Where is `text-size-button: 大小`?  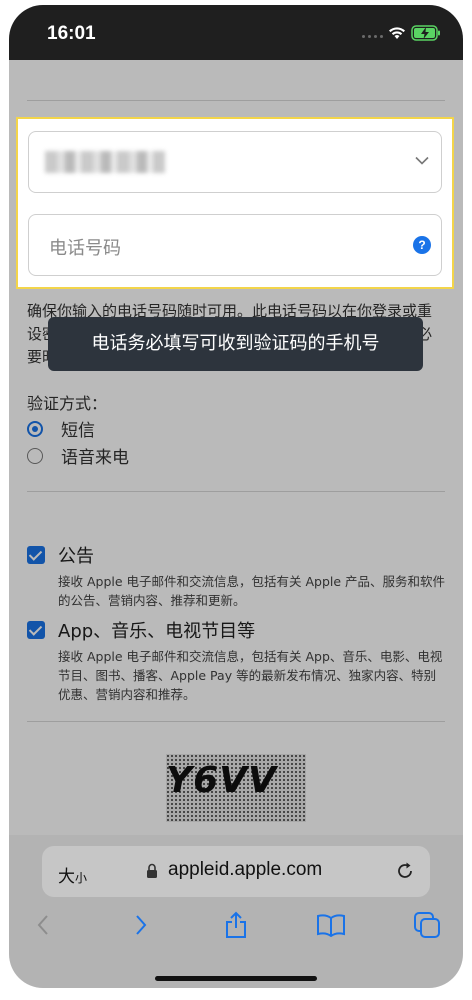
text-size-button: 大小 is located at coordinates (72, 874).